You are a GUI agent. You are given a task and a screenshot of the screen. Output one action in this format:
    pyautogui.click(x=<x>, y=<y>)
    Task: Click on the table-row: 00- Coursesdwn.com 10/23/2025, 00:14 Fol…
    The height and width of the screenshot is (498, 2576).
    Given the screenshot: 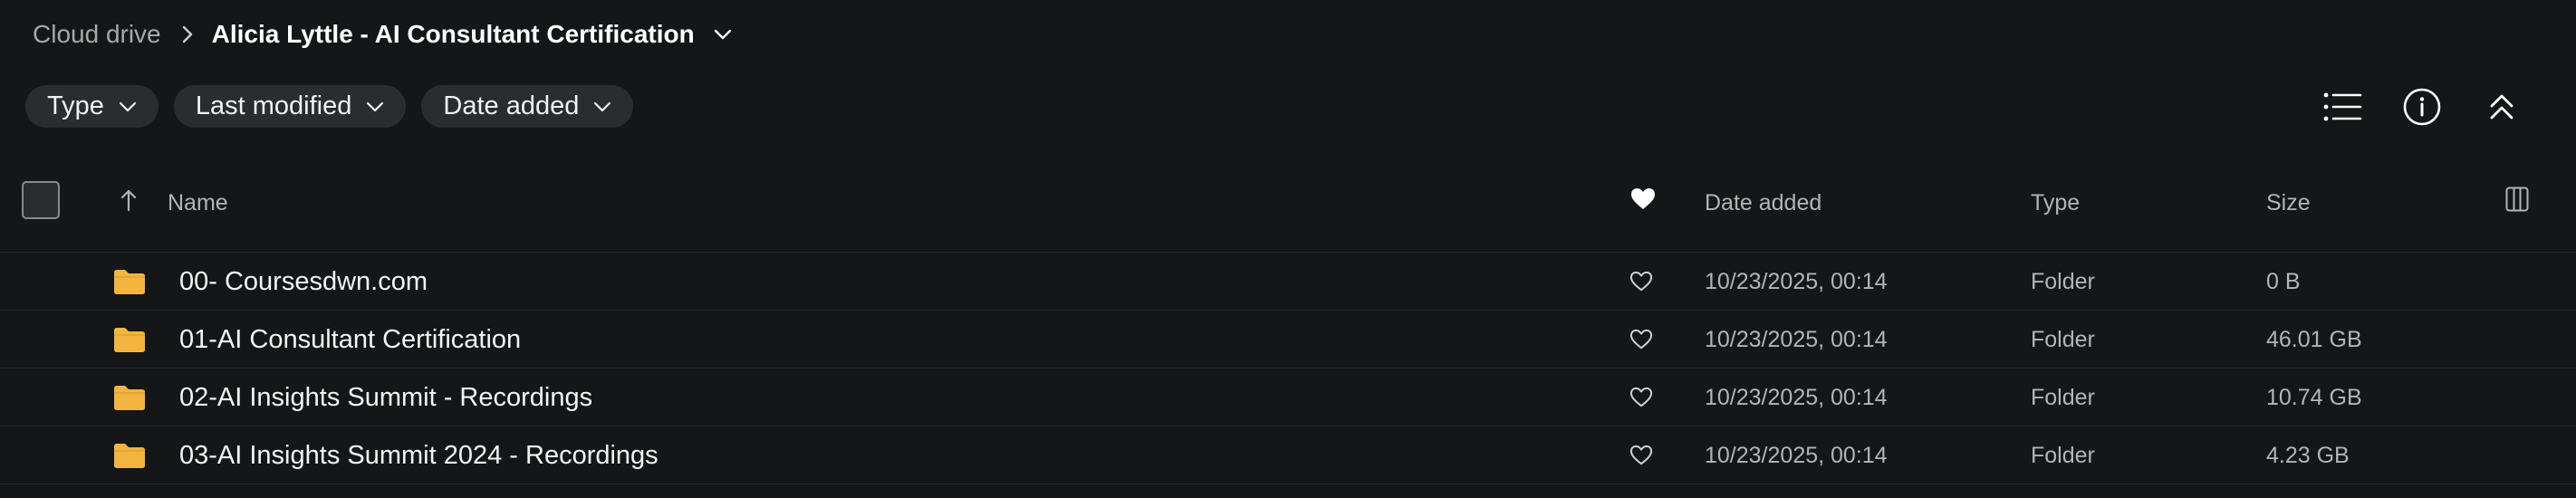 What is the action you would take?
    pyautogui.click(x=1288, y=282)
    